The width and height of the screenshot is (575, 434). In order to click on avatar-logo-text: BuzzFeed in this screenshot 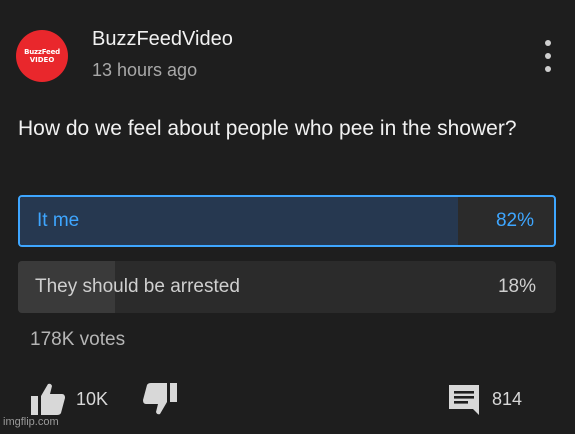, I will do `click(42, 51)`.